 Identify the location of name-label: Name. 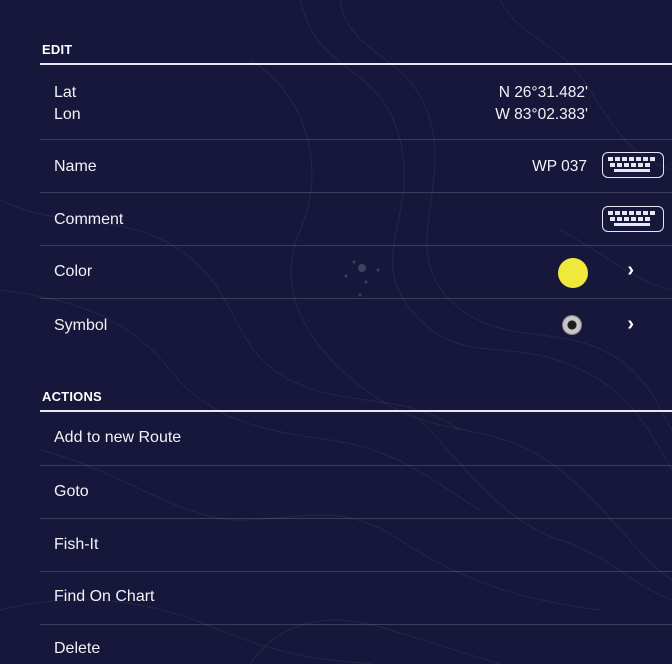
(75, 166).